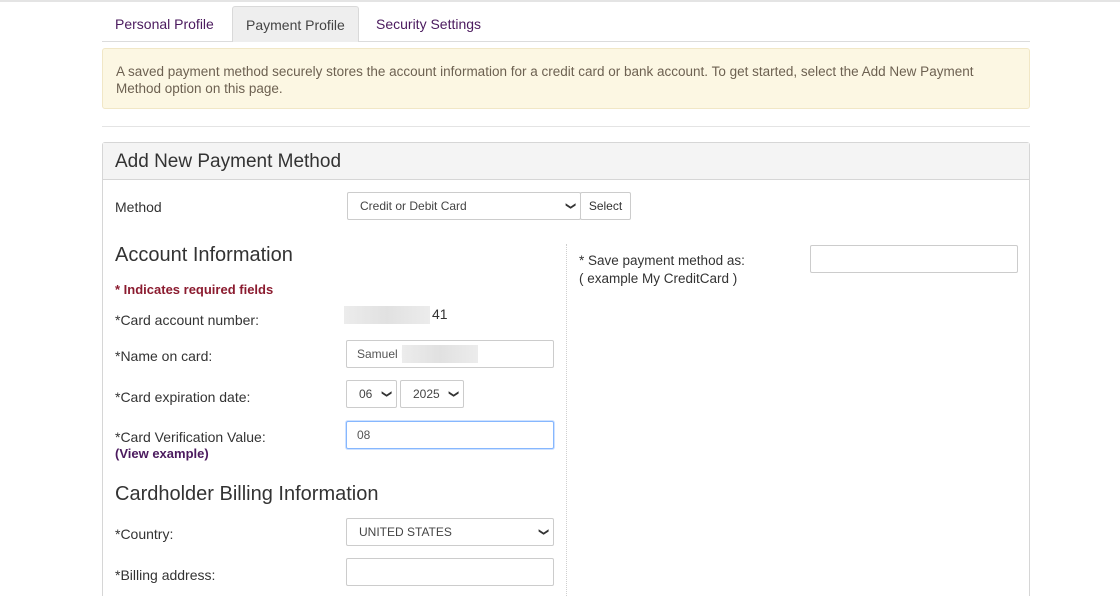  Describe the element at coordinates (914, 259) in the screenshot. I see `save-as-input` at that location.